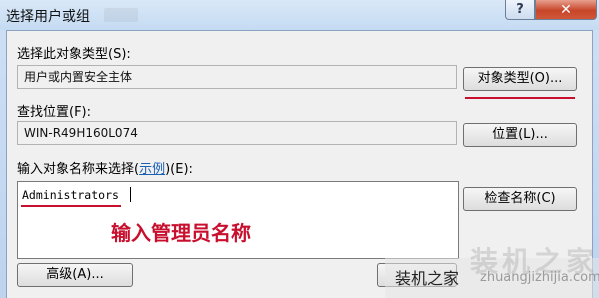 The height and width of the screenshot is (298, 599). I want to click on annotation-text: 输入管理员名称, so click(181, 233).